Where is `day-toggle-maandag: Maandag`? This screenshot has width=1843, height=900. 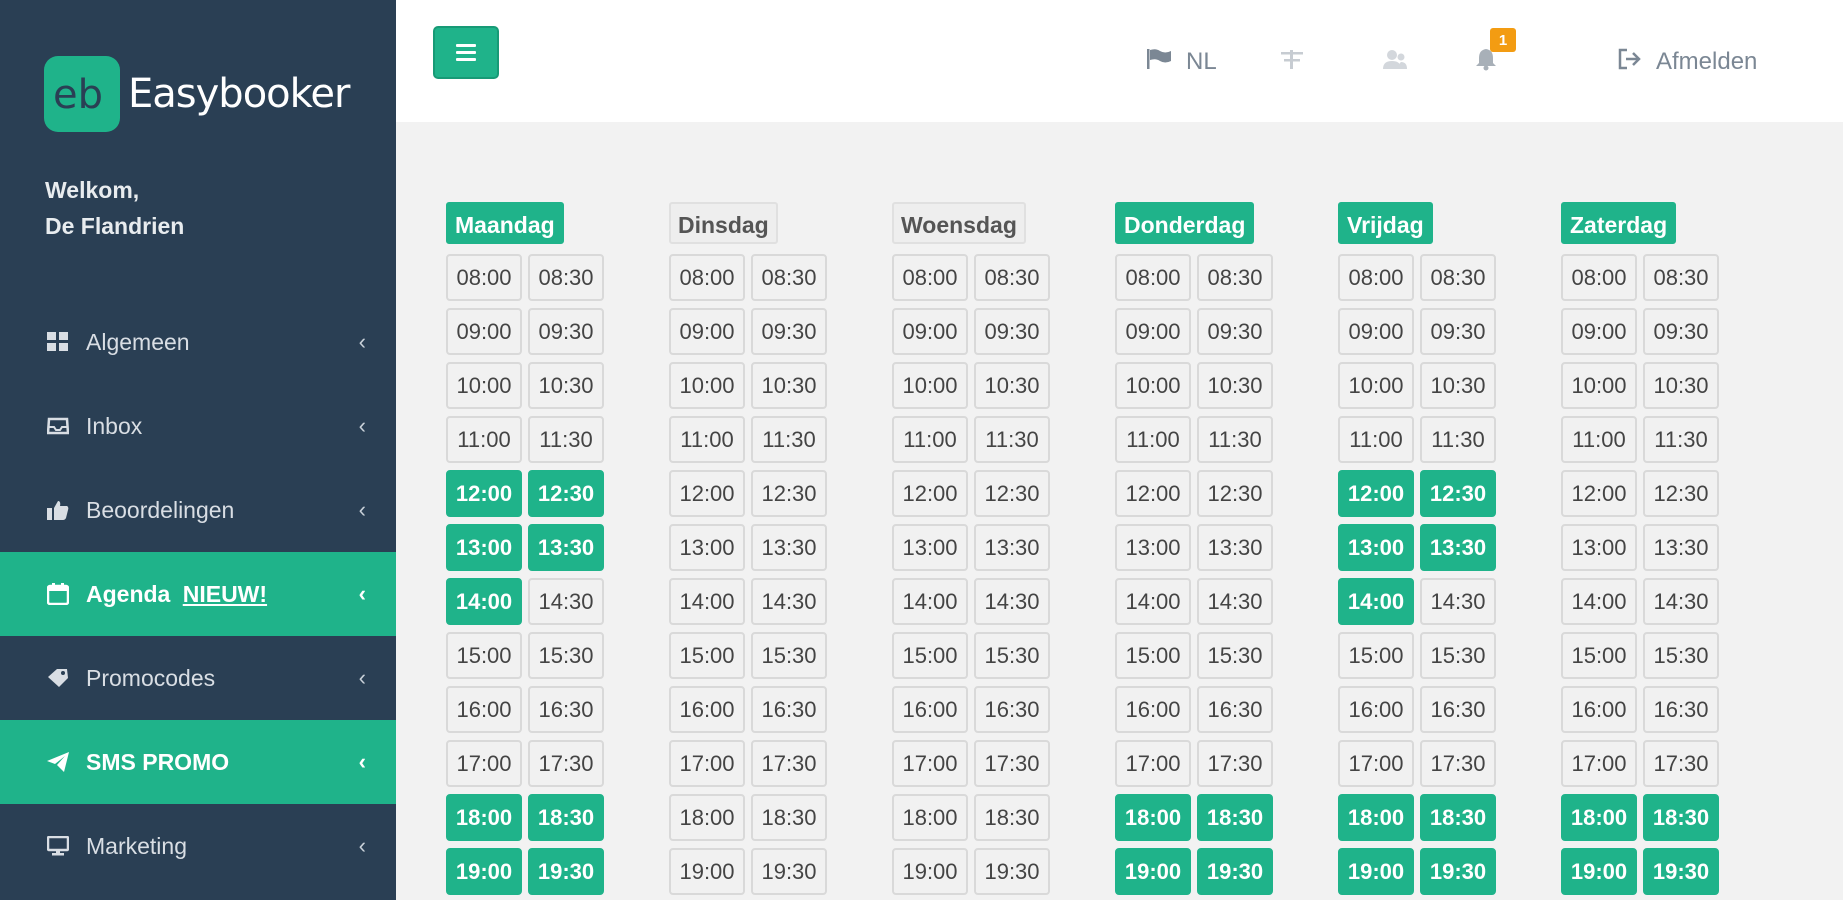
day-toggle-maandag: Maandag is located at coordinates (505, 223).